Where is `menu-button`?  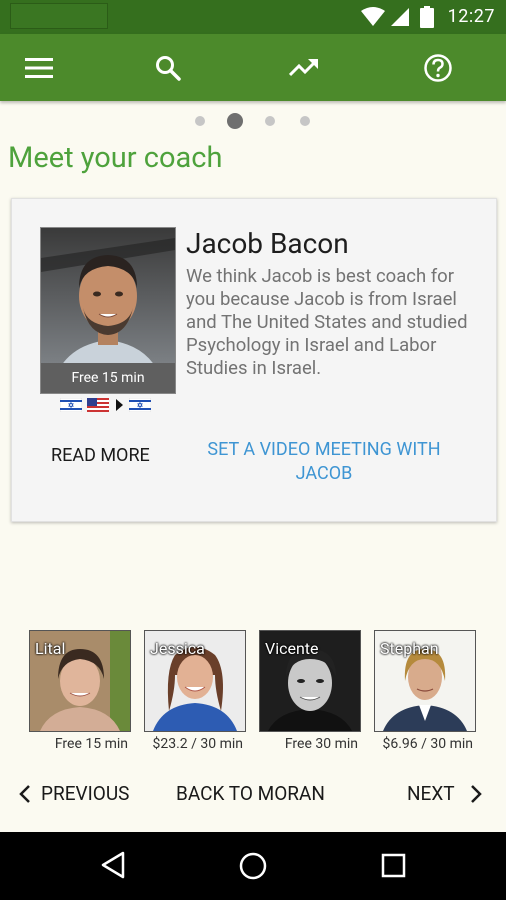 menu-button is located at coordinates (39, 68).